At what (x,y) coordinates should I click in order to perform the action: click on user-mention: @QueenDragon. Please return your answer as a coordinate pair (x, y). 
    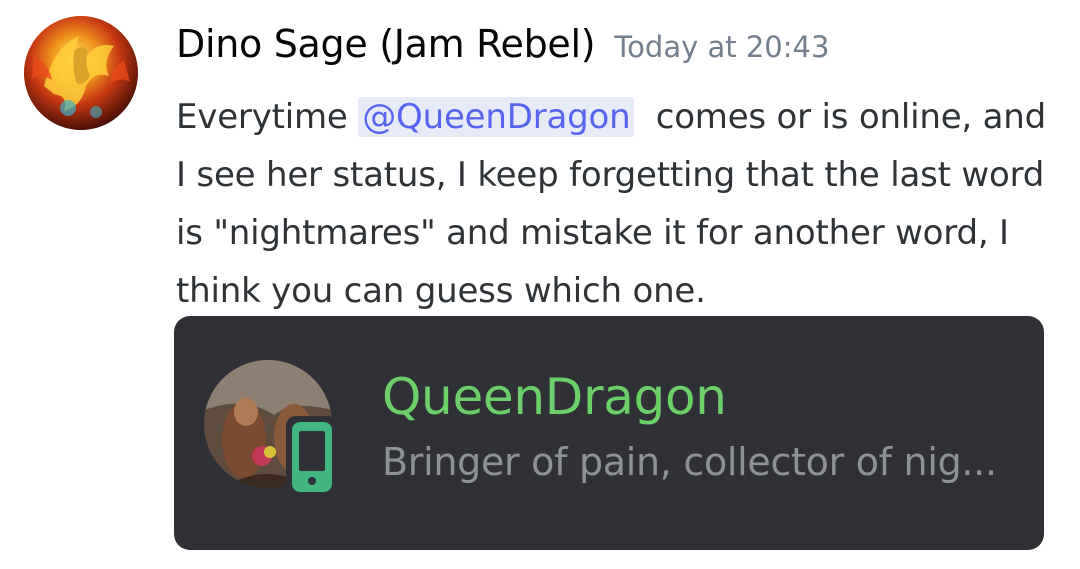
    Looking at the image, I should click on (496, 117).